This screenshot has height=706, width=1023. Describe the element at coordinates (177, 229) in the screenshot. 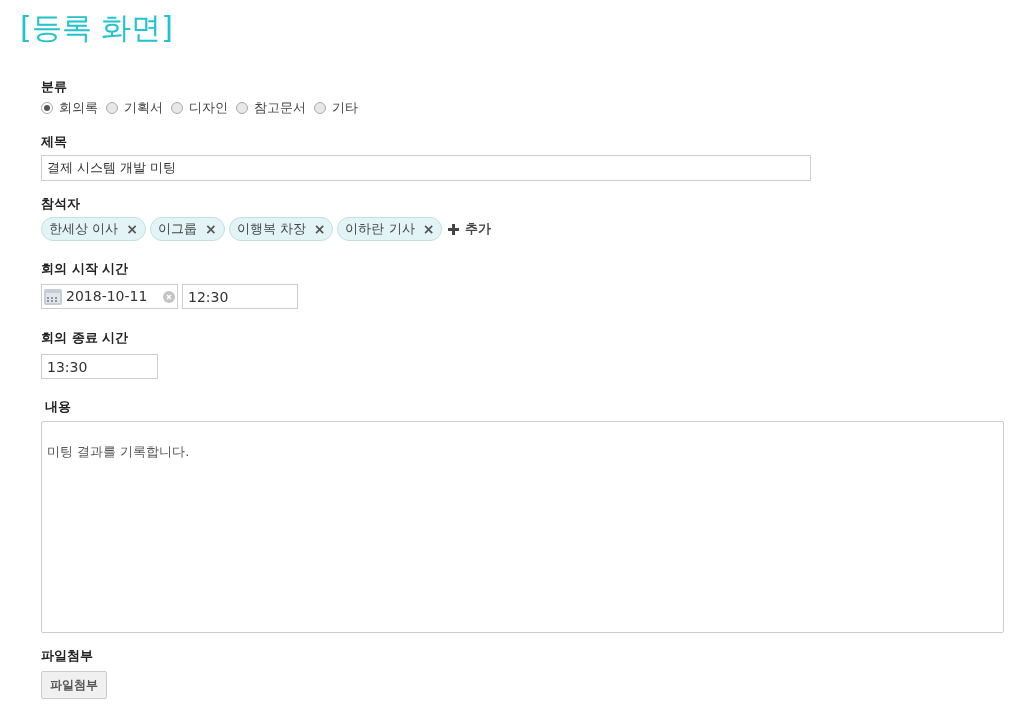

I see `attendee-name: 이그룹` at that location.